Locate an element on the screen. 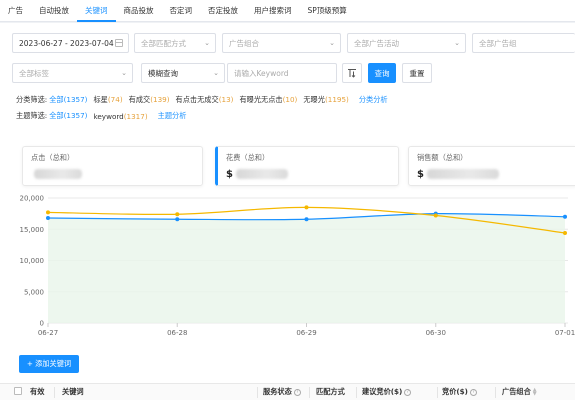 This screenshot has width=575, height=400. query-button: 查询 is located at coordinates (382, 73).